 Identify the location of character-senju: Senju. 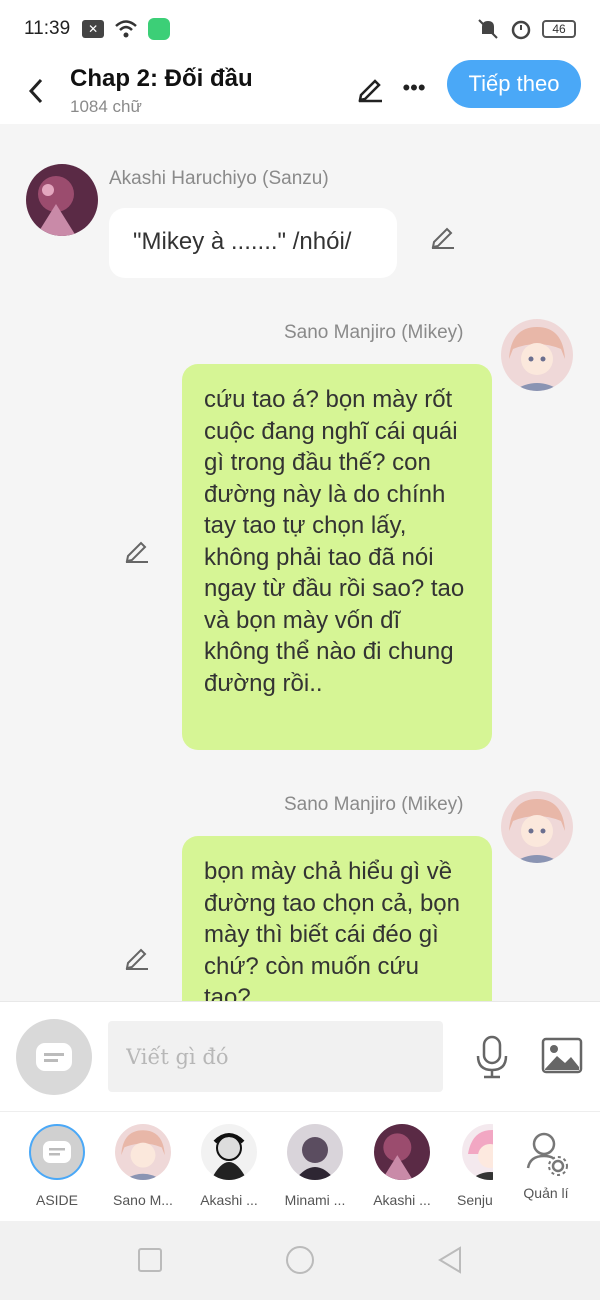
(470, 1166).